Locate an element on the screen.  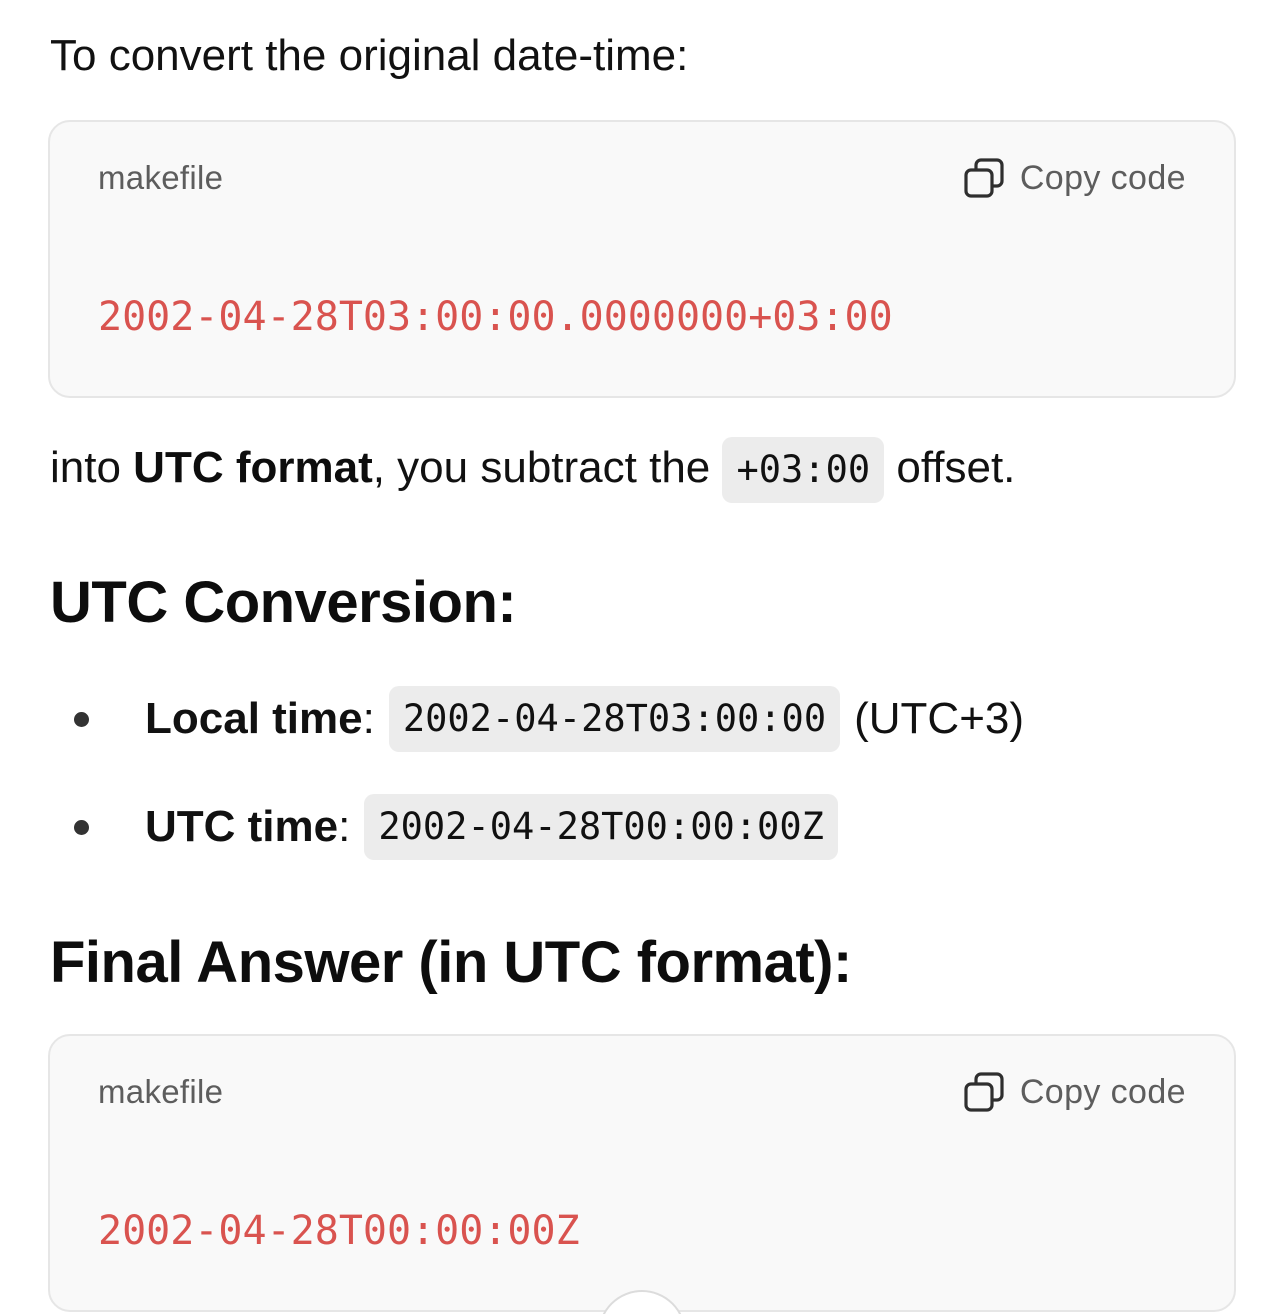
explanation-bold: UTC format is located at coordinates (253, 467).